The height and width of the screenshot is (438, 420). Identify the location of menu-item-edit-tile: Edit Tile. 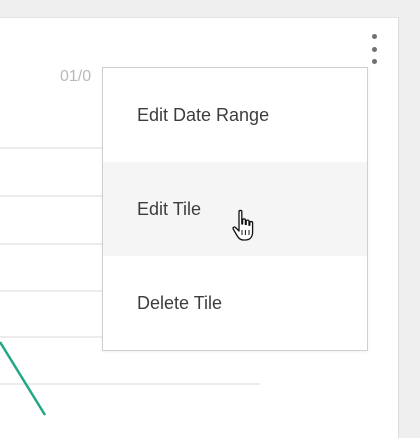
(235, 209).